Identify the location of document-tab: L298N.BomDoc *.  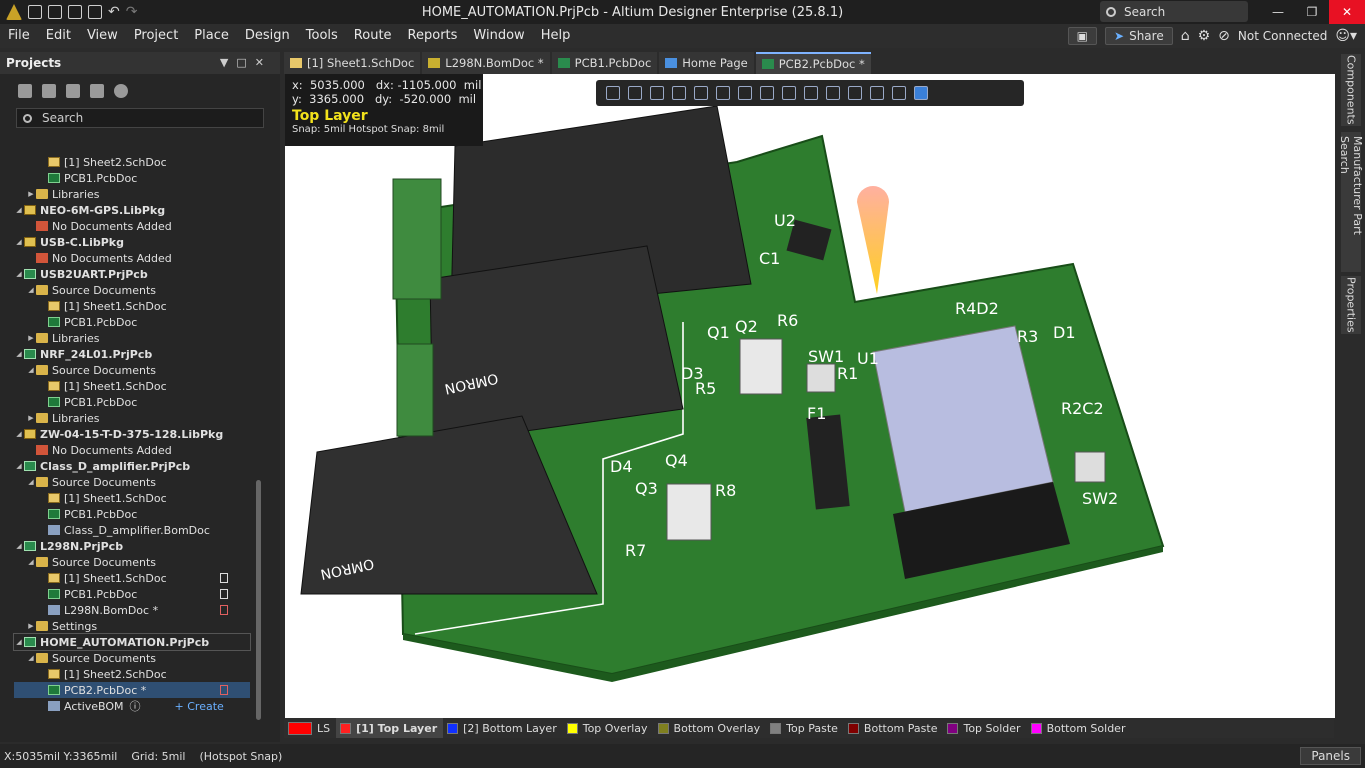
(486, 63).